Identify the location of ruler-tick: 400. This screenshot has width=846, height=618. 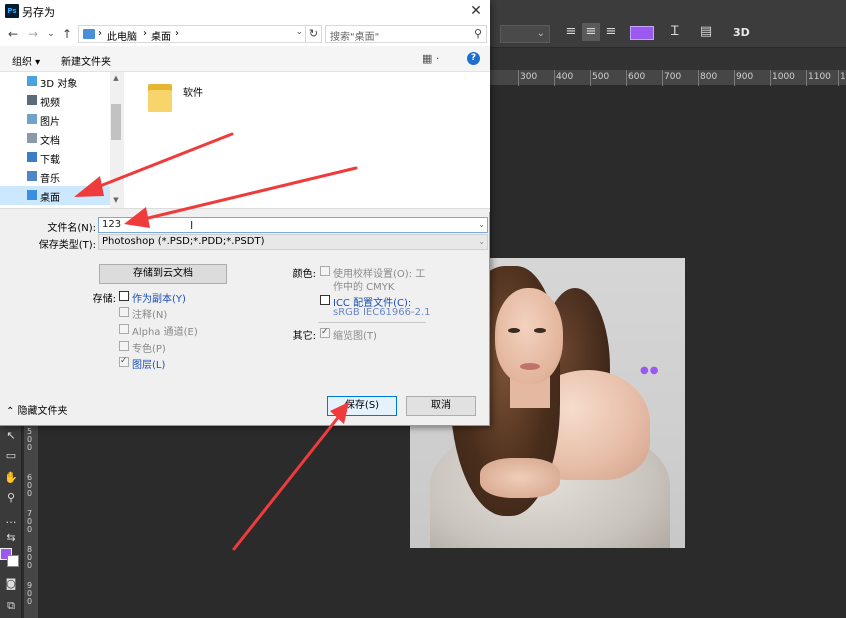
(565, 77).